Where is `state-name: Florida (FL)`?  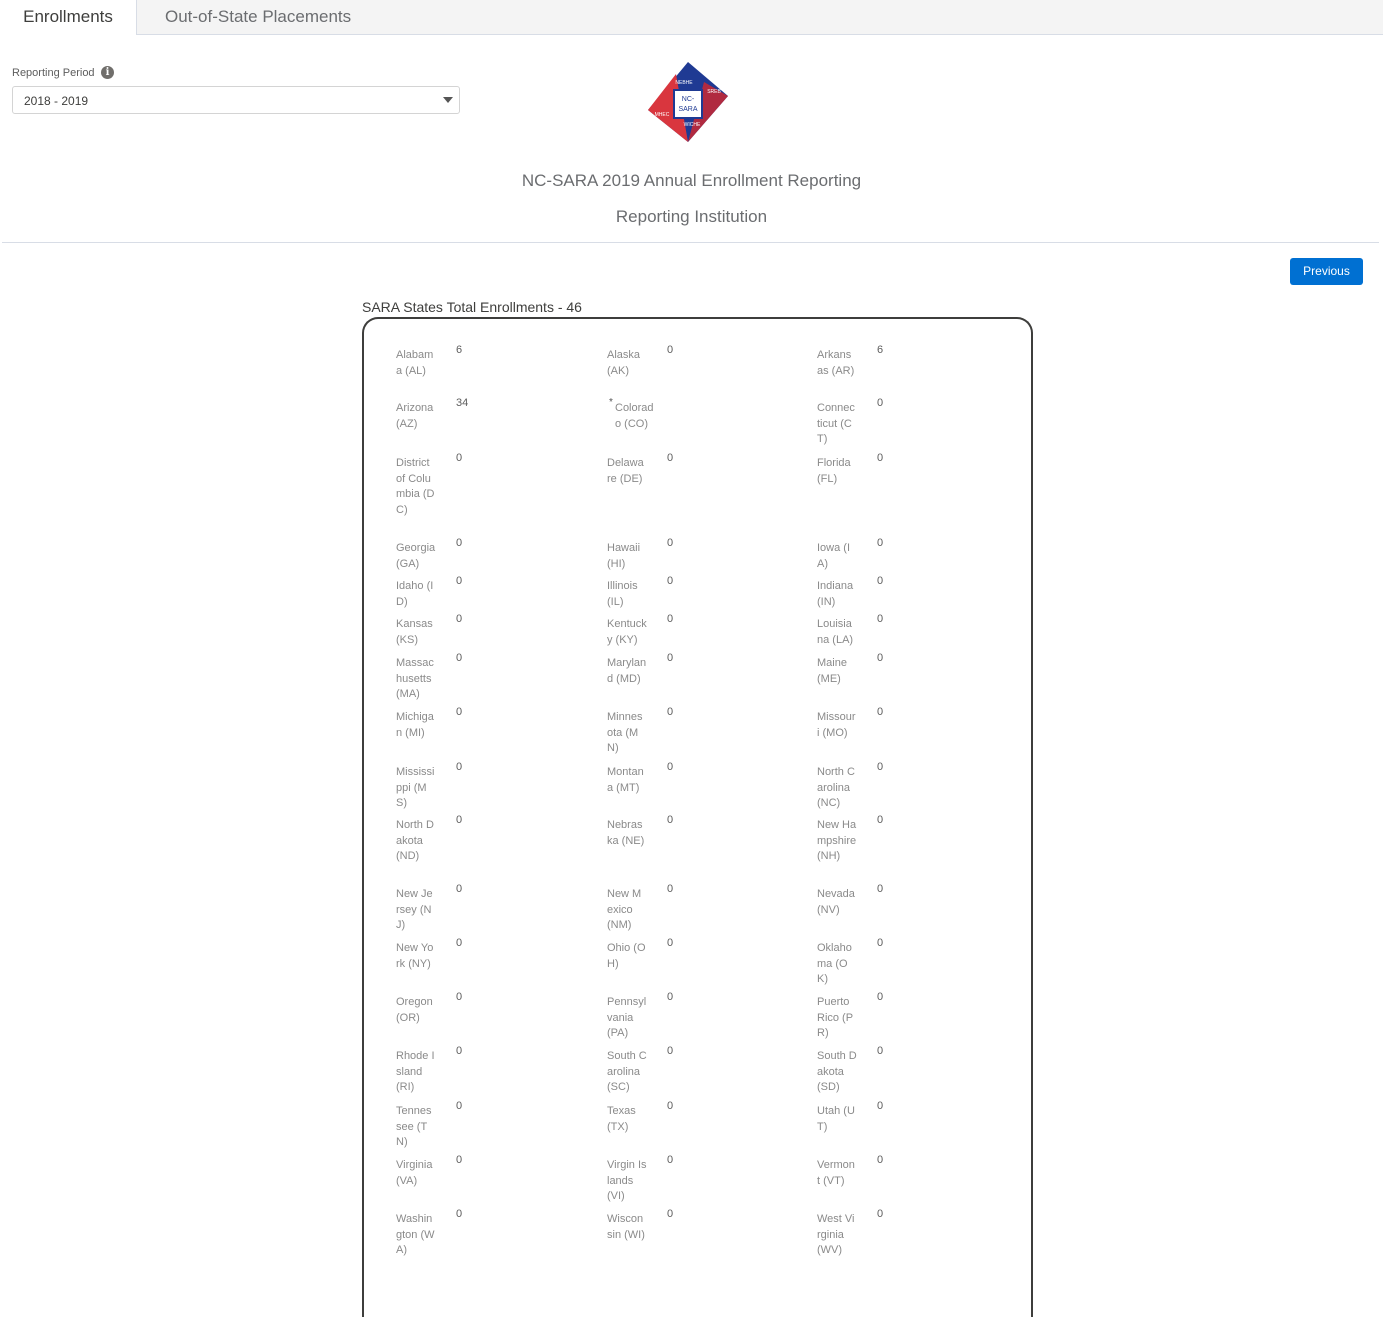 state-name: Florida (FL) is located at coordinates (834, 471).